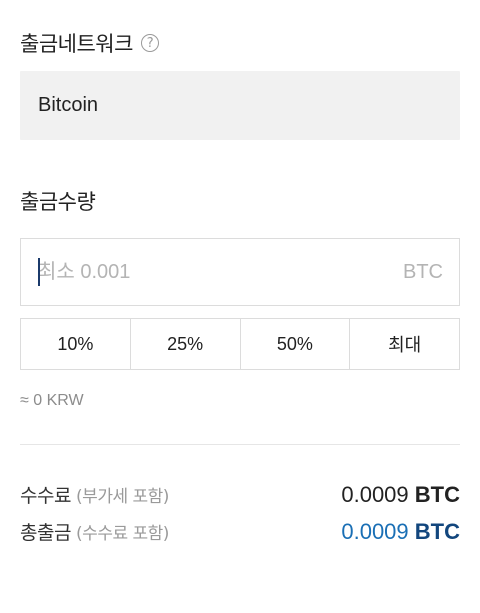  What do you see at coordinates (122, 534) in the screenshot?
I see `total-note: (수수료 포함)` at bounding box center [122, 534].